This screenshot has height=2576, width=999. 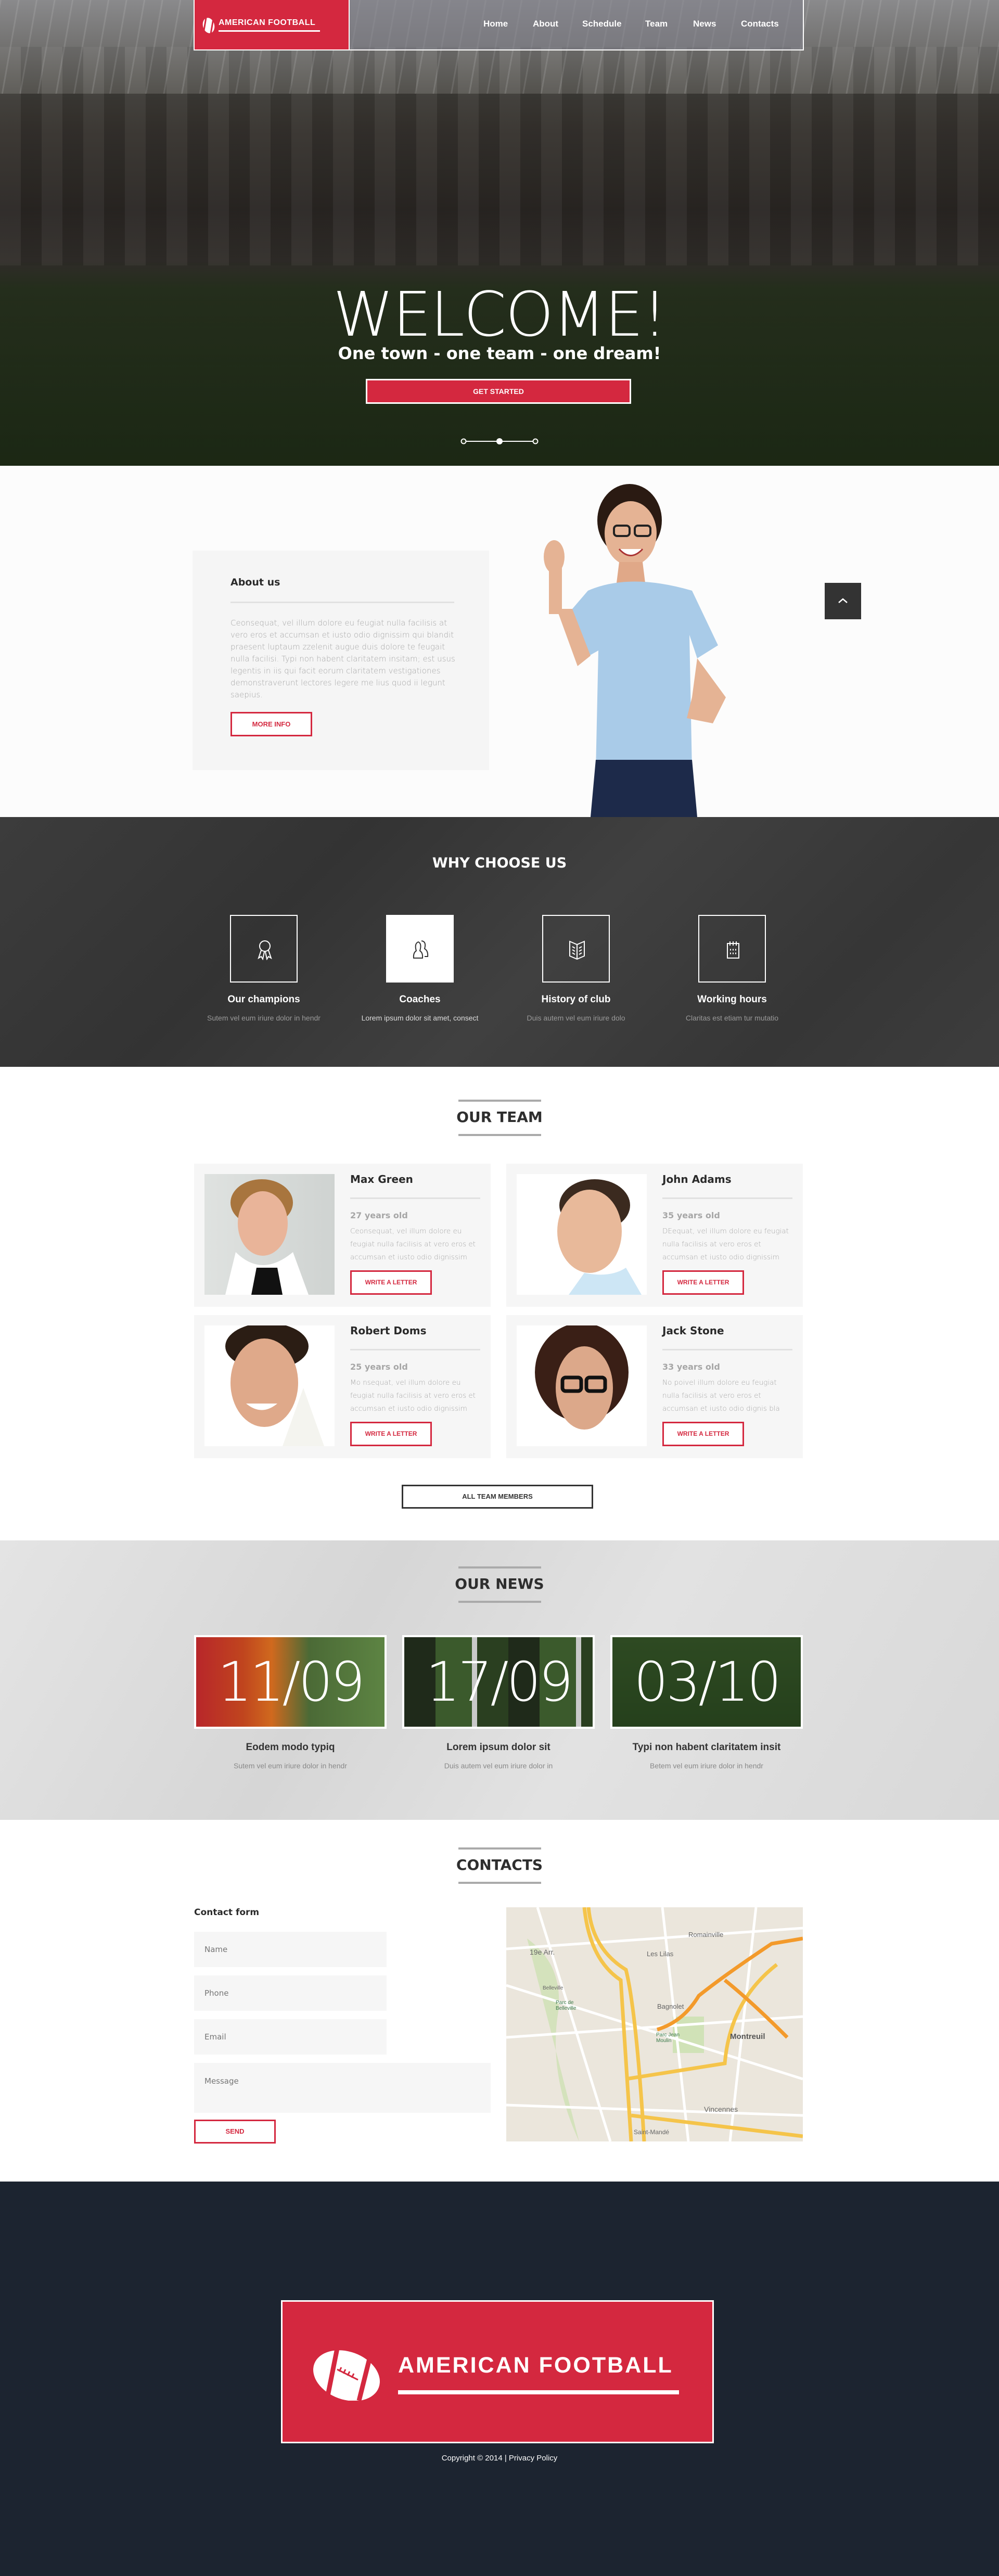 I want to click on player-image, so click(x=635, y=650).